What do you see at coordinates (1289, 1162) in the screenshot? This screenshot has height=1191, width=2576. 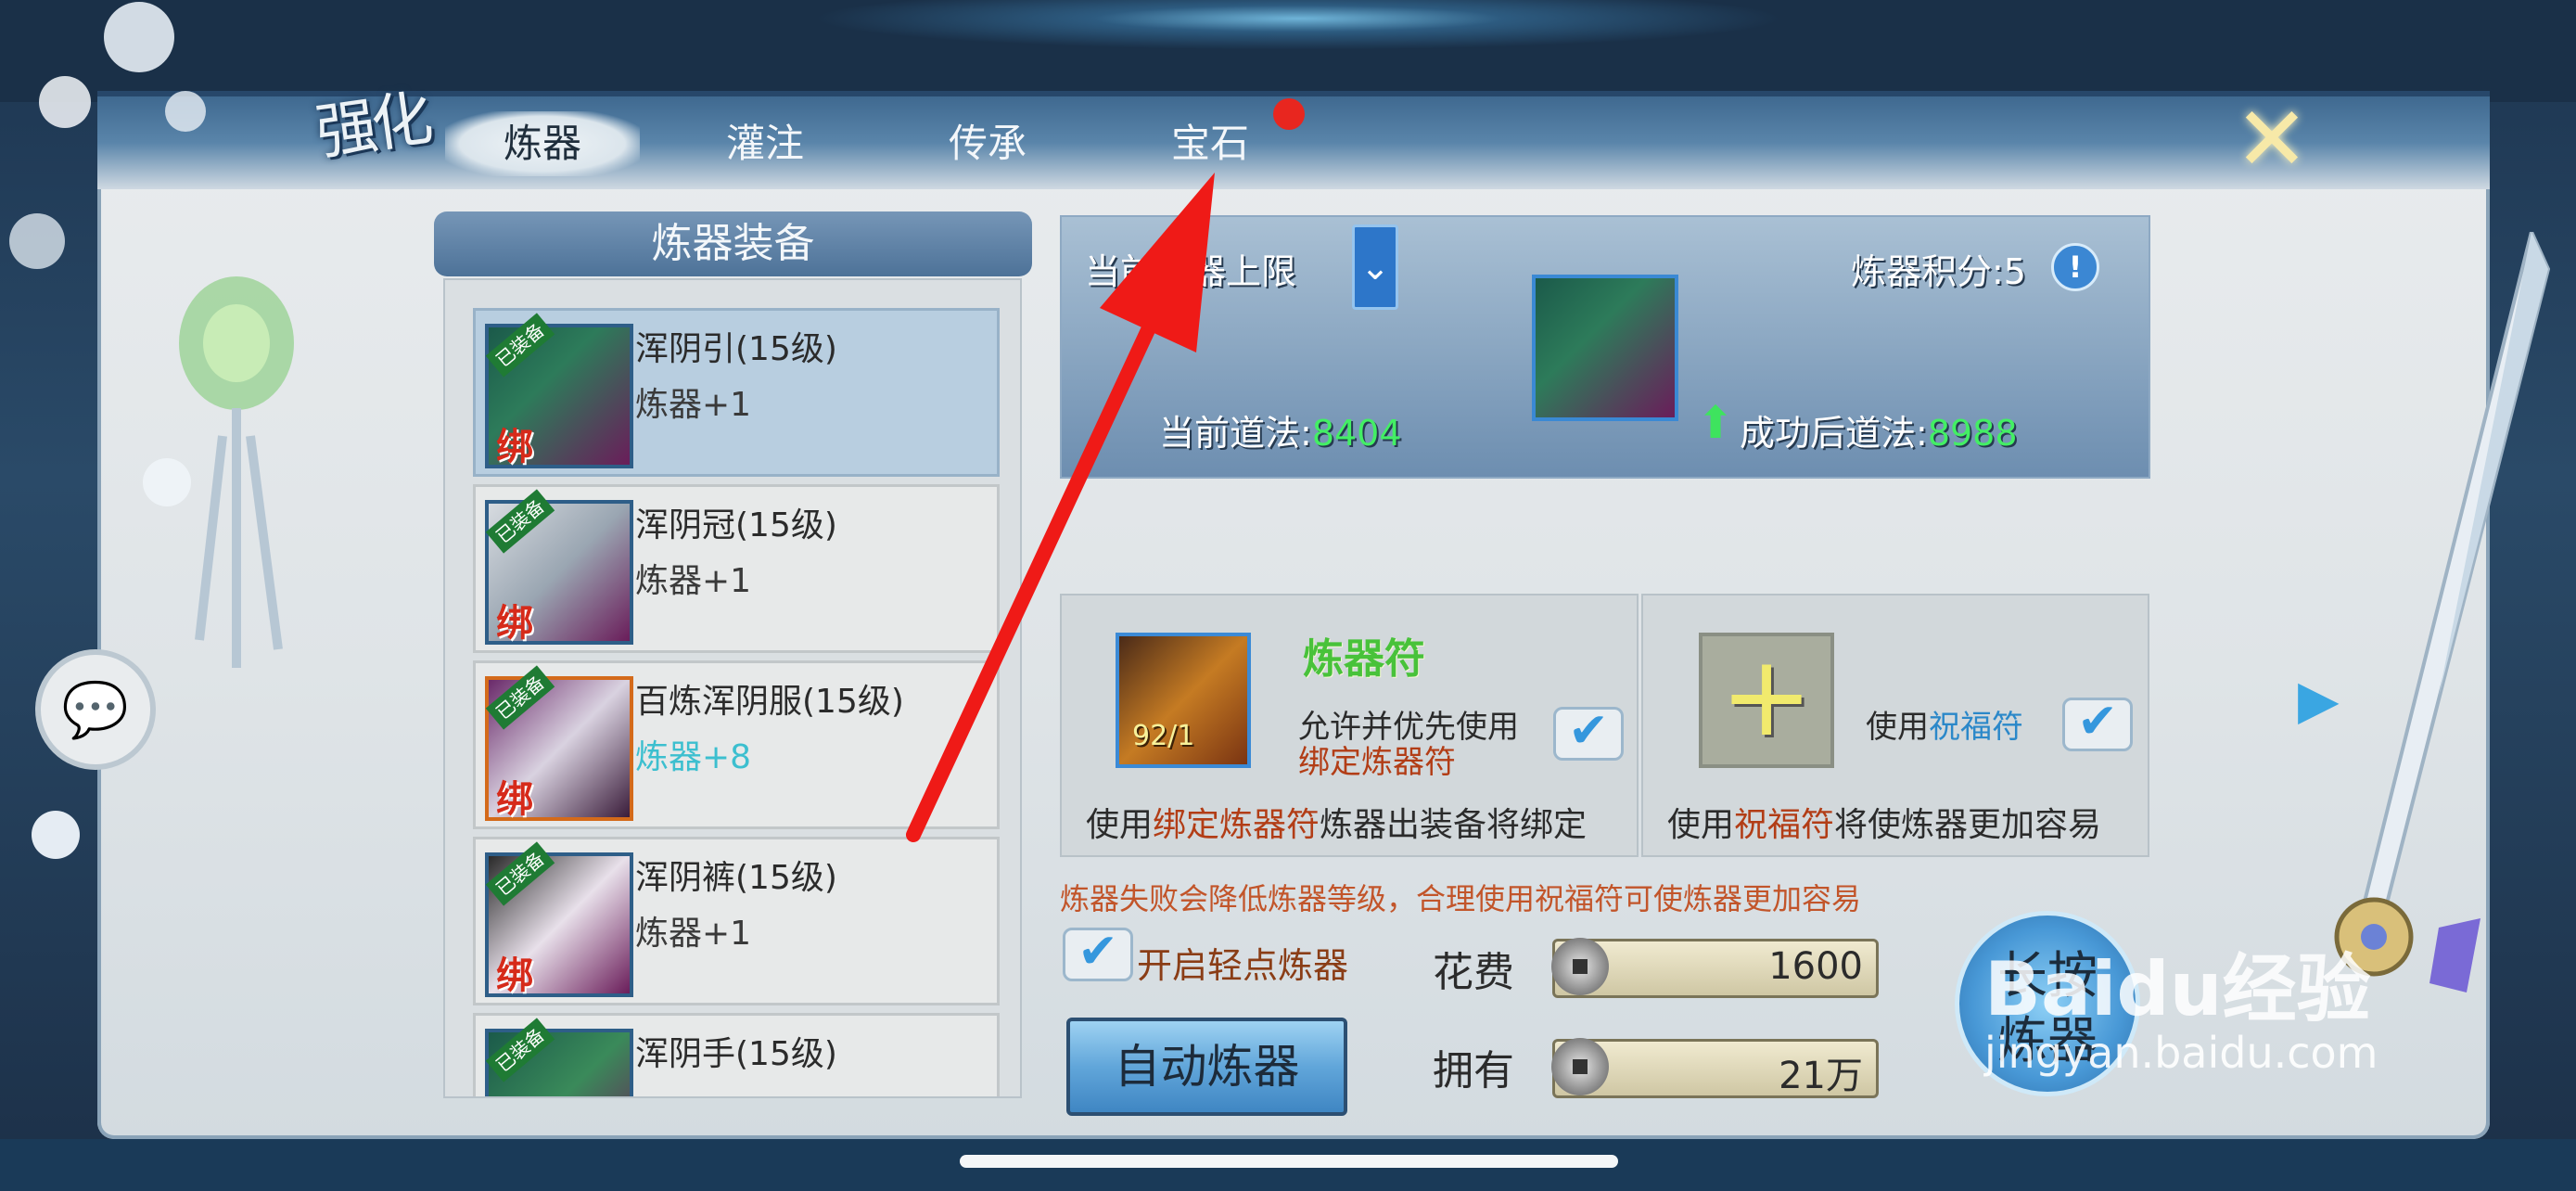 I see `home-indicator` at bounding box center [1289, 1162].